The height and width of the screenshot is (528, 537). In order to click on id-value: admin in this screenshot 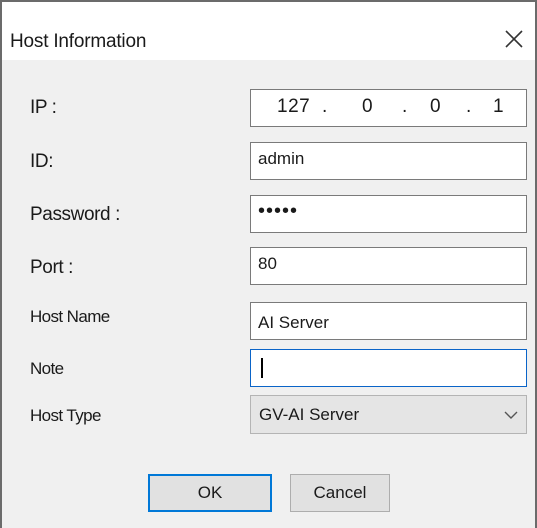, I will do `click(281, 158)`.